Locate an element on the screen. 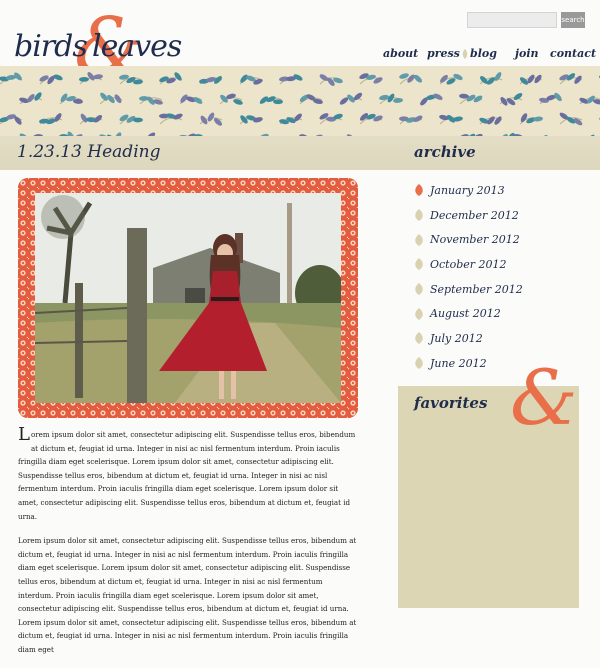 This screenshot has height=668, width=600. archive-item-january-2013: January 2013 is located at coordinates (468, 190).